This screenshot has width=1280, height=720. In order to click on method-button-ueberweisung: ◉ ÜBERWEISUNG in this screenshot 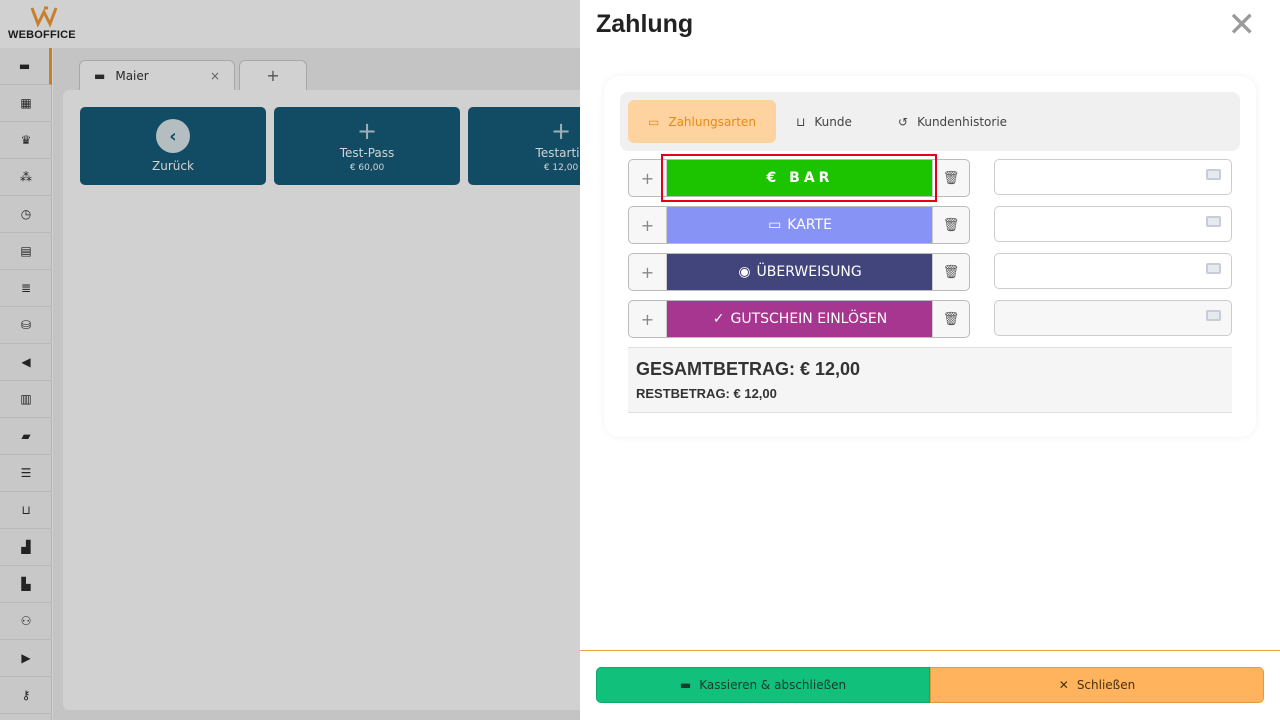, I will do `click(800, 272)`.